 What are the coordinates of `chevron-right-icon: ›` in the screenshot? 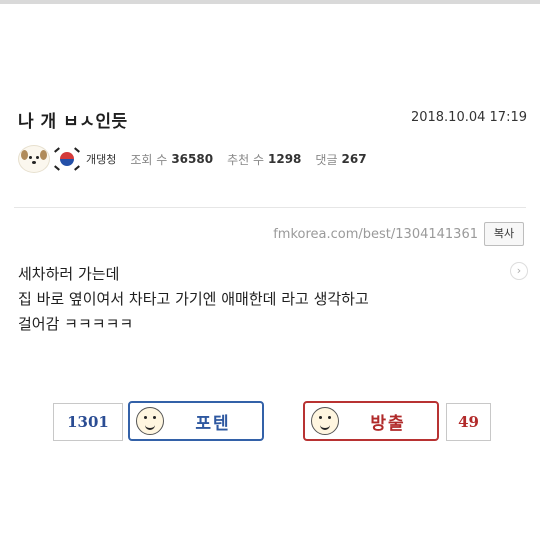 It's located at (519, 271).